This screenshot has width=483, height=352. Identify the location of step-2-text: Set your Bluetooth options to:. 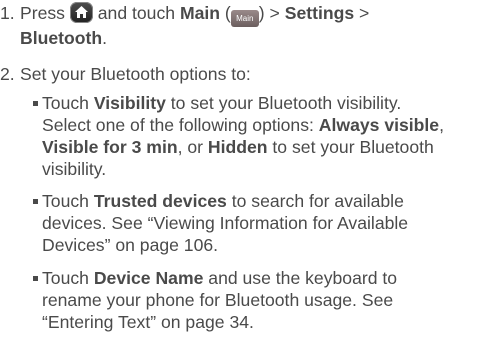
(135, 74).